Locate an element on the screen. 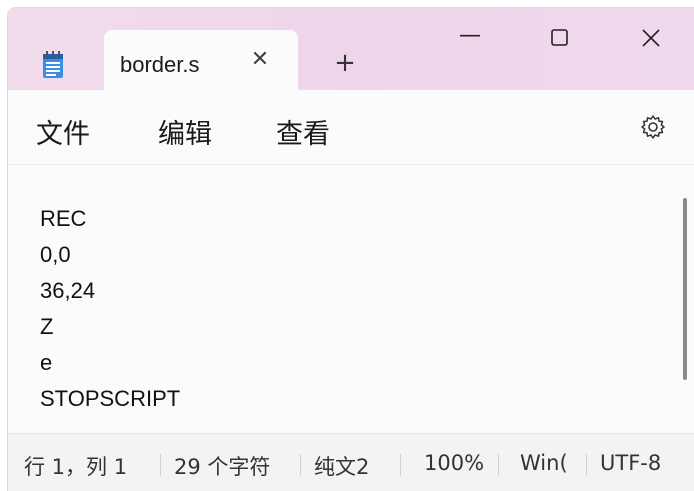 Image resolution: width=694 pixels, height=491 pixels. status-bar: 行 1，列 1 29 个字符 纯文2 100% Win( UTF-8 is located at coordinates (351, 462).